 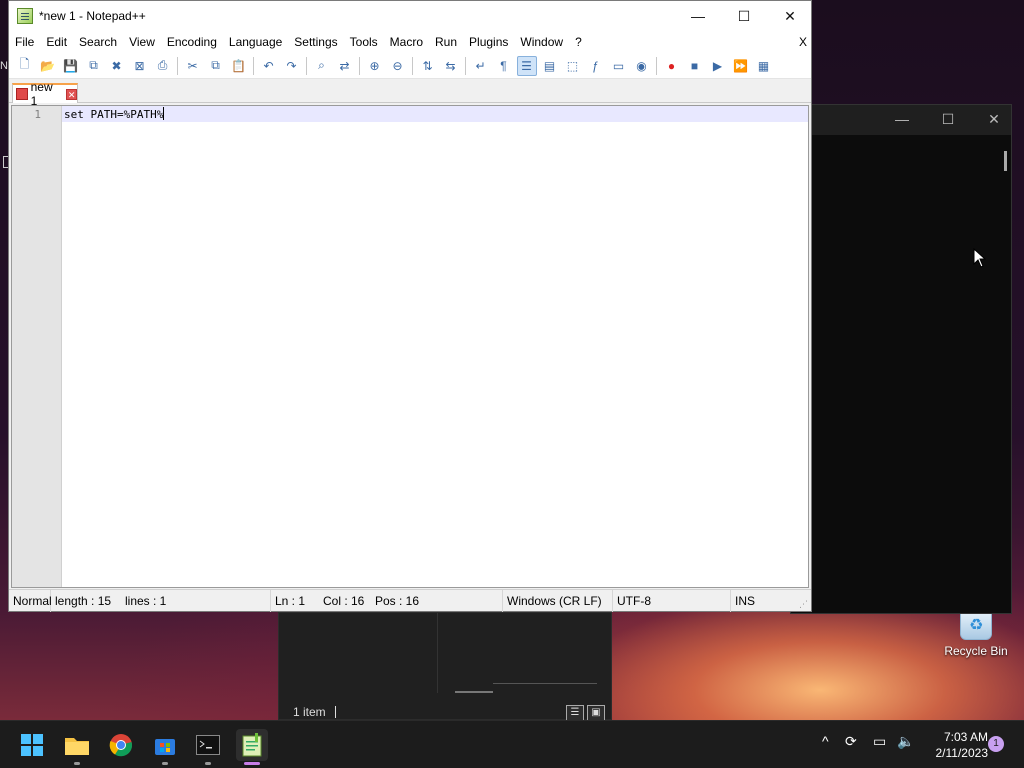 I want to click on new-file-icon: 🗋, so click(x=25, y=66).